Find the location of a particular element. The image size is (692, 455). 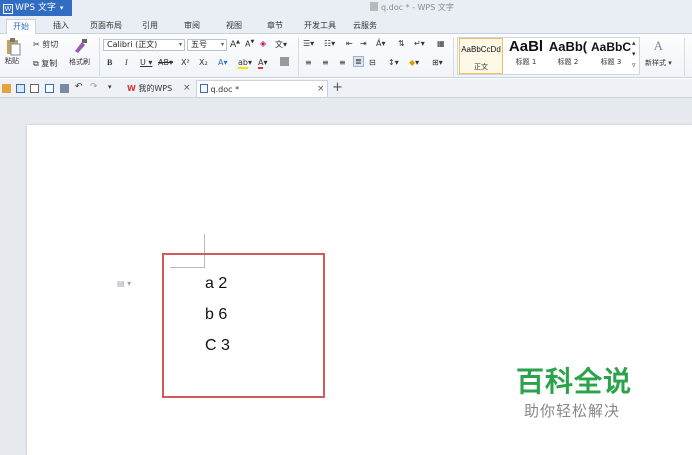

shading-button: ◆▾ is located at coordinates (414, 62).